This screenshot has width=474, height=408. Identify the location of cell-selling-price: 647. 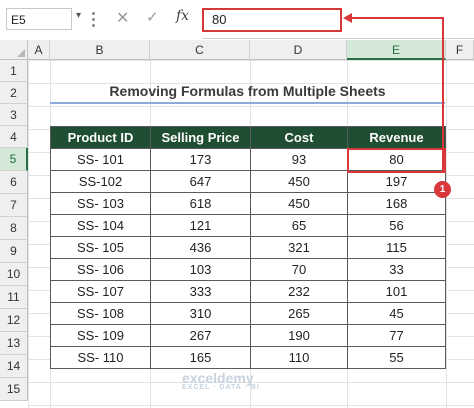
(200, 181).